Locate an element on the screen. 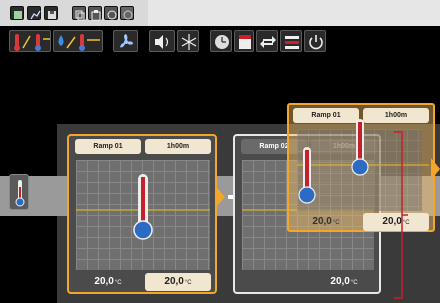  humidity-ramp-icon is located at coordinates (78, 41).